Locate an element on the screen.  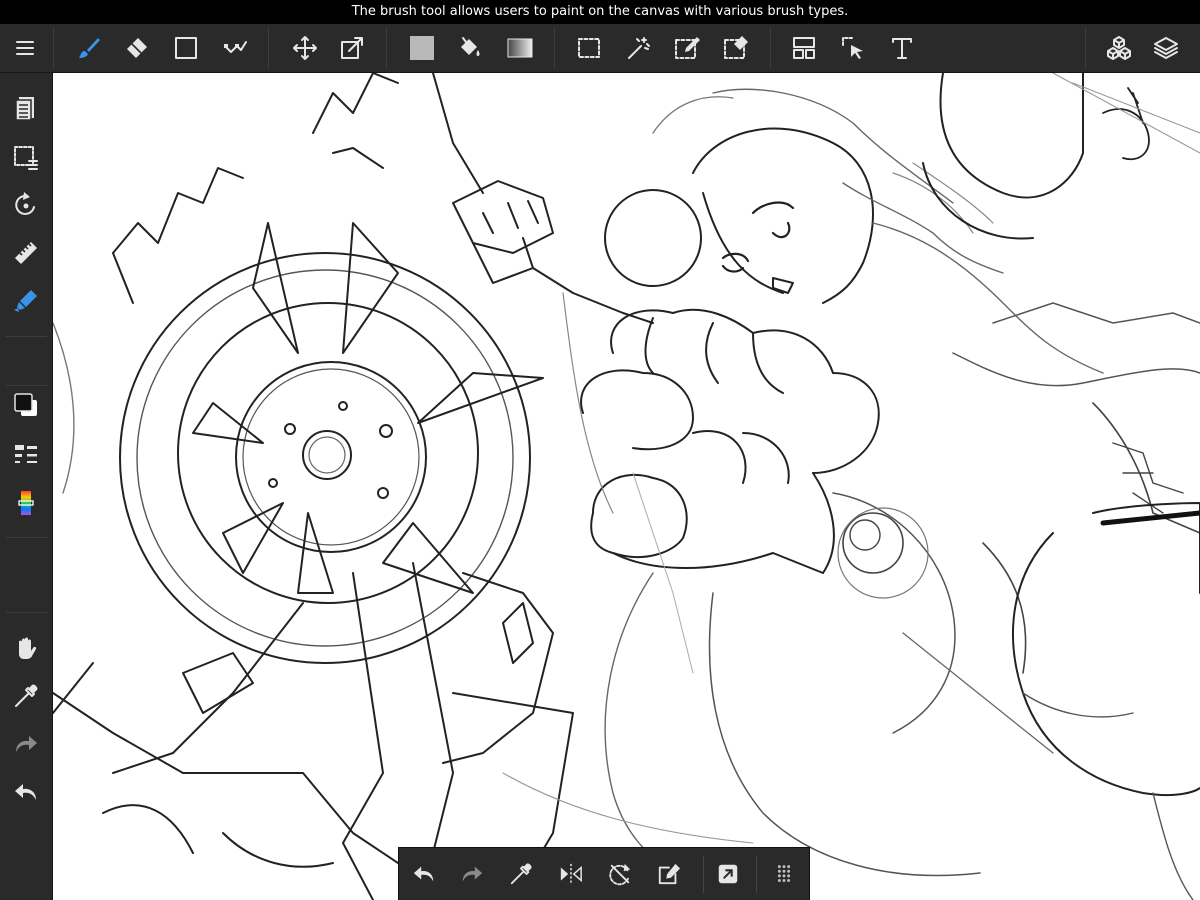
selection-eraser-icon is located at coordinates (736, 47).